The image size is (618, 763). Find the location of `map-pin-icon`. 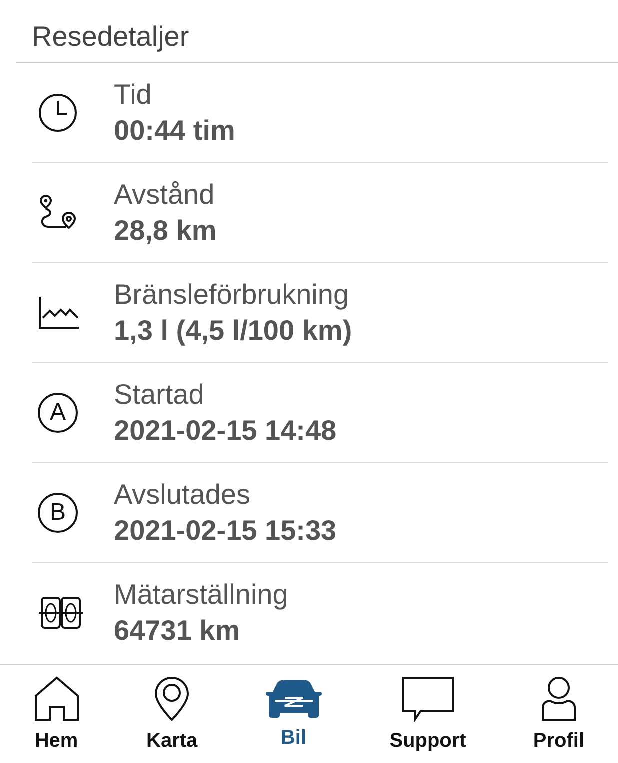

map-pin-icon is located at coordinates (172, 699).